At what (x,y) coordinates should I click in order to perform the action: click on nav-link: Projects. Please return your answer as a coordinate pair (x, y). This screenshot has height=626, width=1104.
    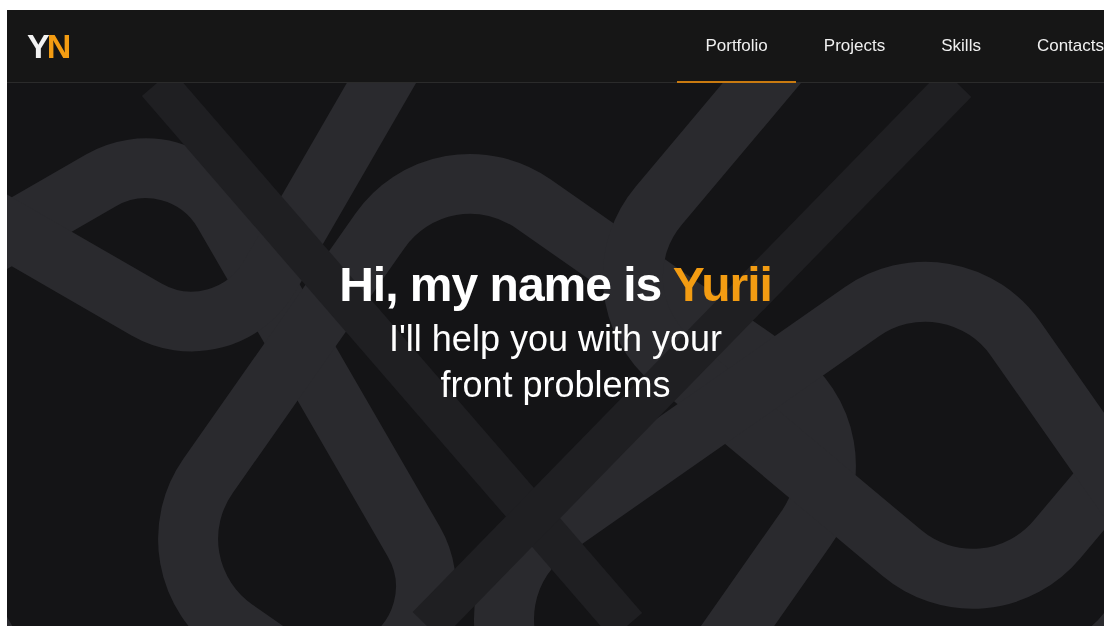
    Looking at the image, I should click on (854, 46).